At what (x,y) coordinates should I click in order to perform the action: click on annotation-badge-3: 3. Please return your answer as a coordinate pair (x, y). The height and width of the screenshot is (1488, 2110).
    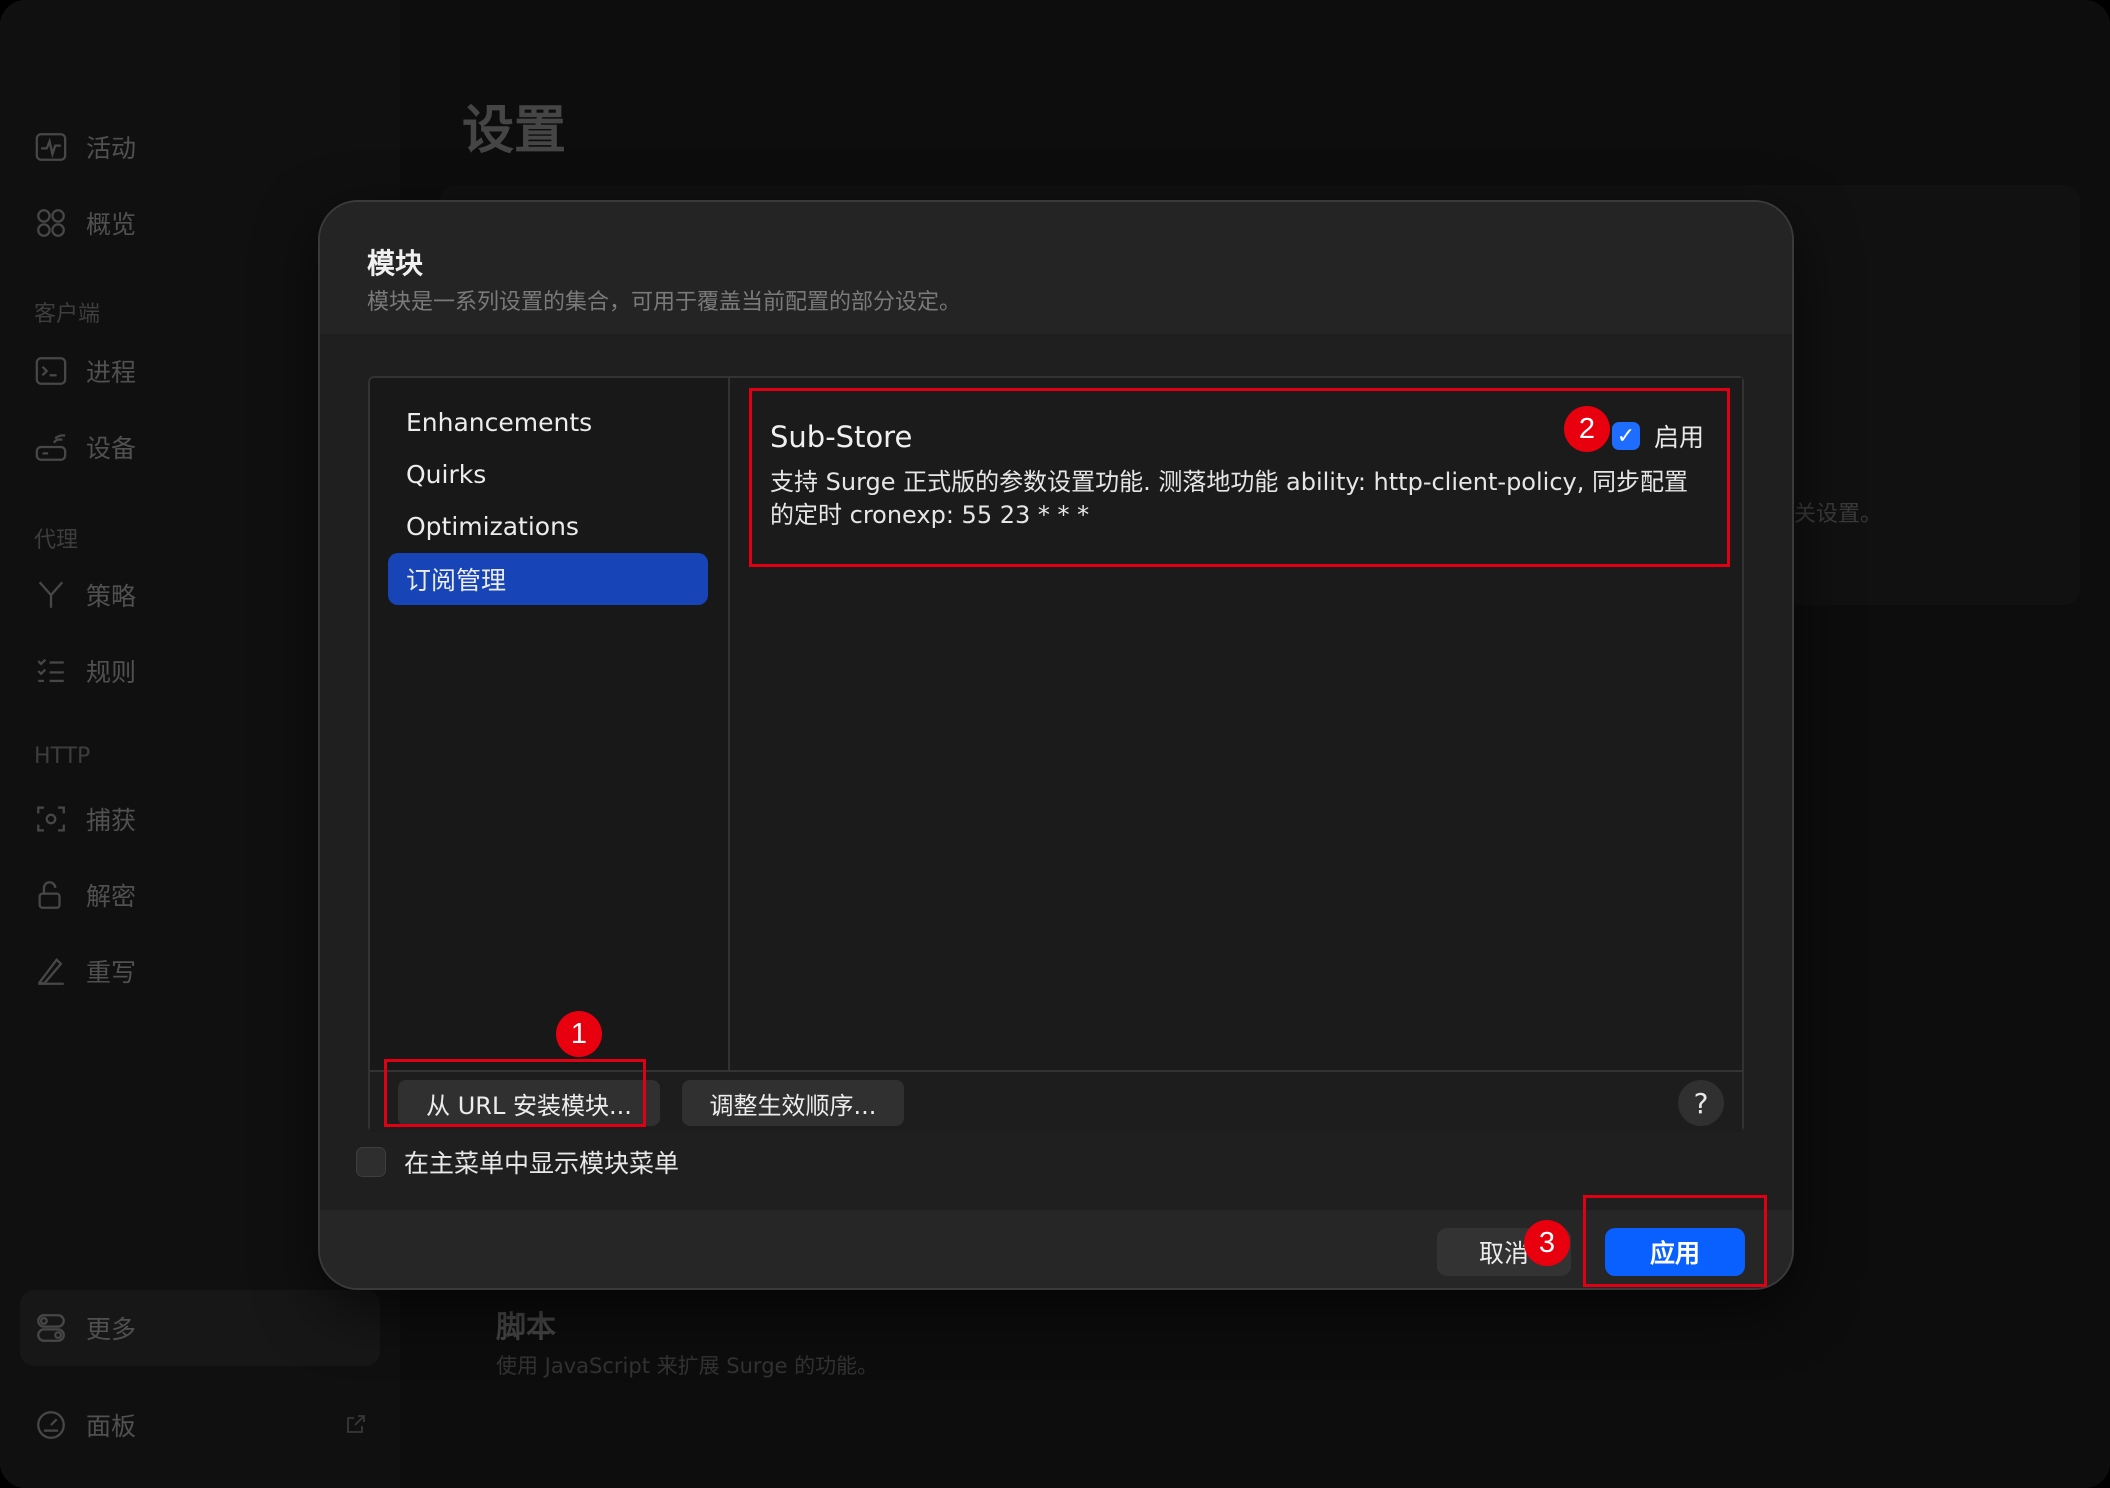
    Looking at the image, I should click on (1547, 1243).